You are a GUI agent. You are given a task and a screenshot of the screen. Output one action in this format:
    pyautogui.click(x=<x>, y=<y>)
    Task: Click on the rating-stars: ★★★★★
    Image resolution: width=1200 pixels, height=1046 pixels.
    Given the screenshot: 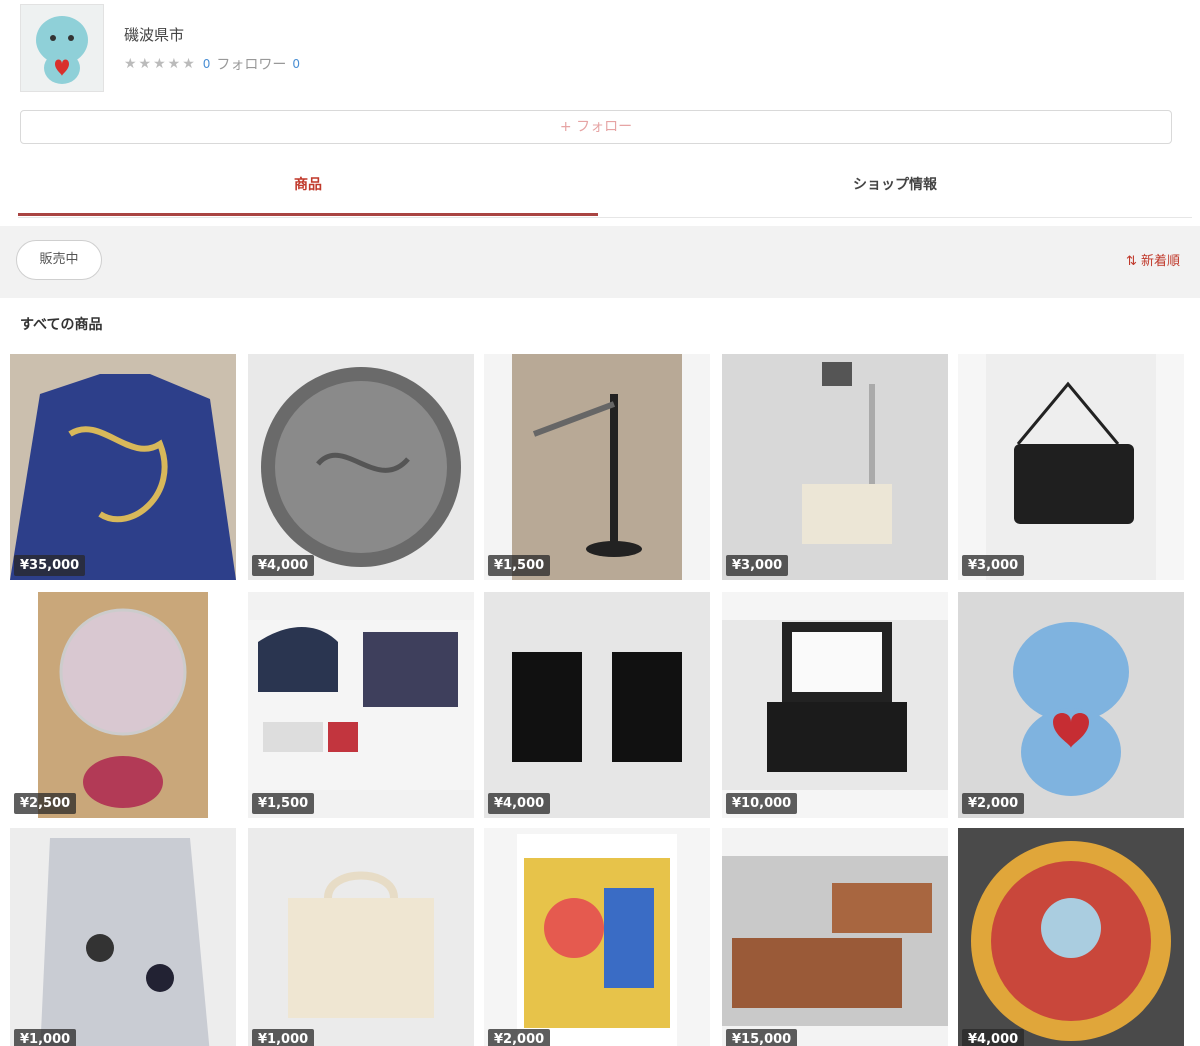 What is the action you would take?
    pyautogui.click(x=160, y=64)
    